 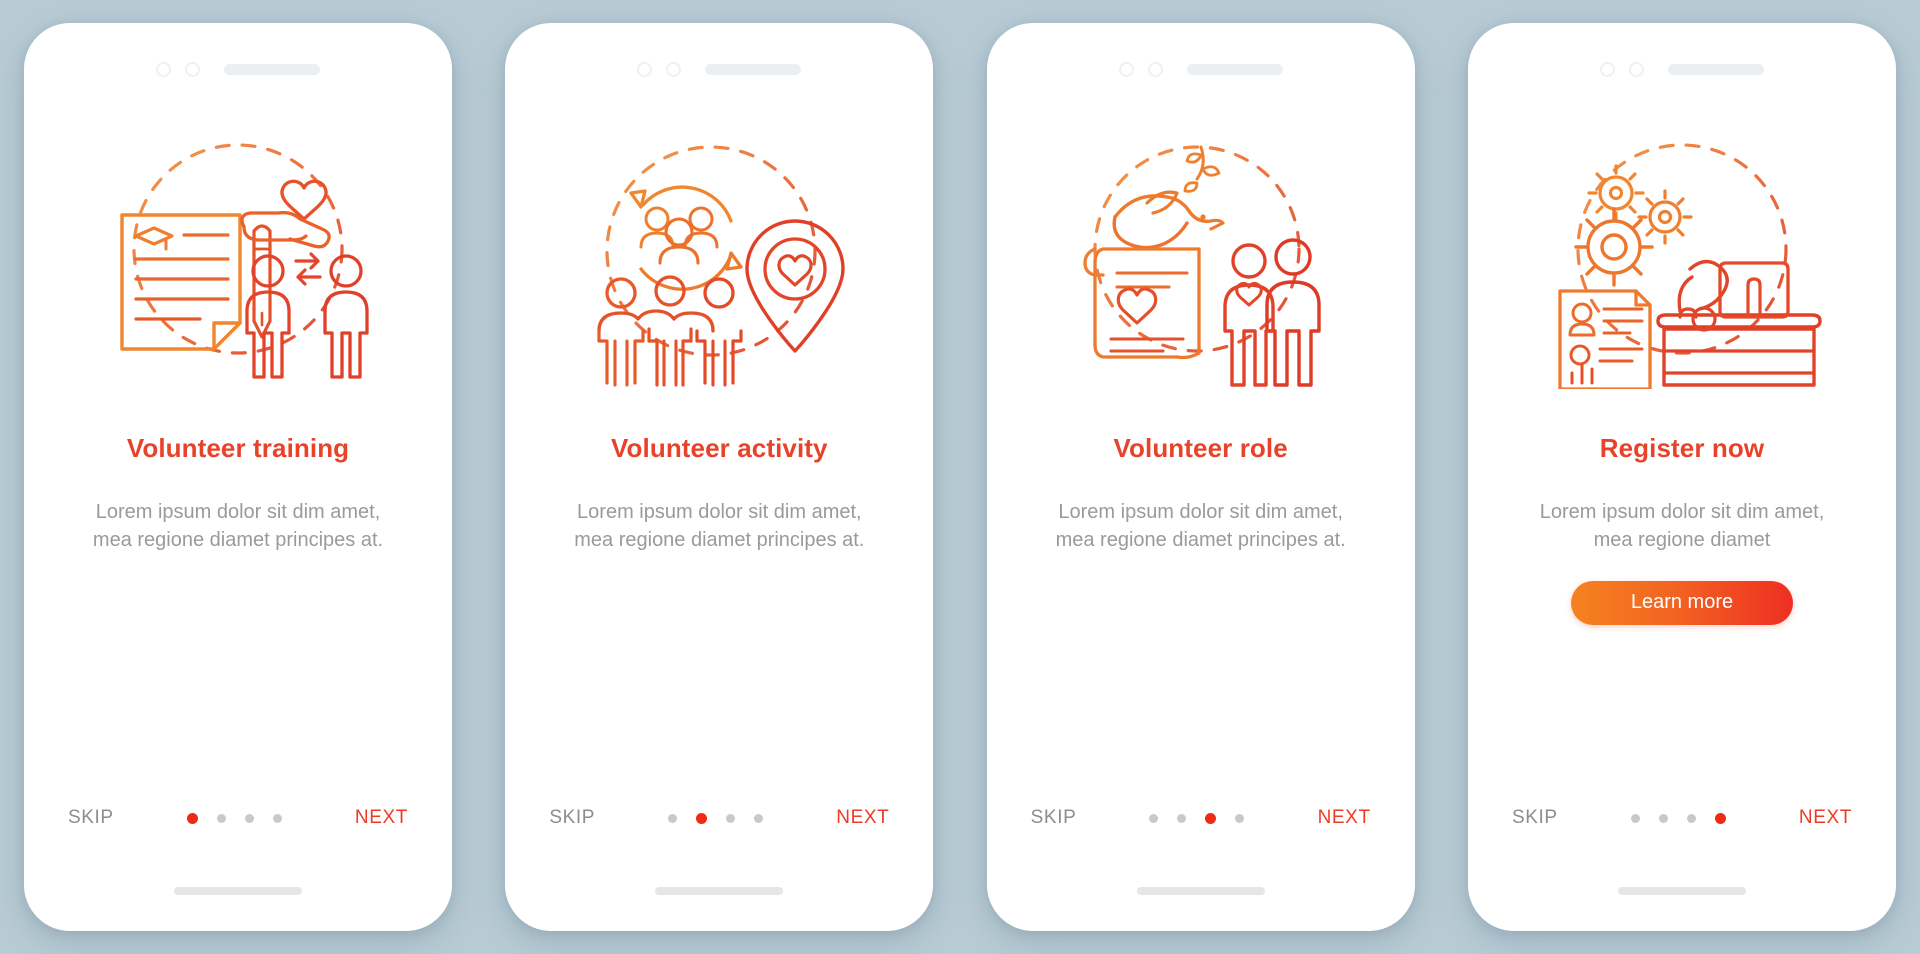 What do you see at coordinates (1682, 448) in the screenshot?
I see `card-title-4: Register now` at bounding box center [1682, 448].